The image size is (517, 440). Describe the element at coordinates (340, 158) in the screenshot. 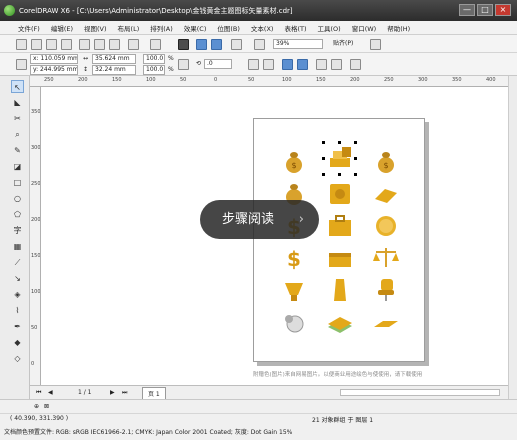

I see `gold-bars-icon` at that location.